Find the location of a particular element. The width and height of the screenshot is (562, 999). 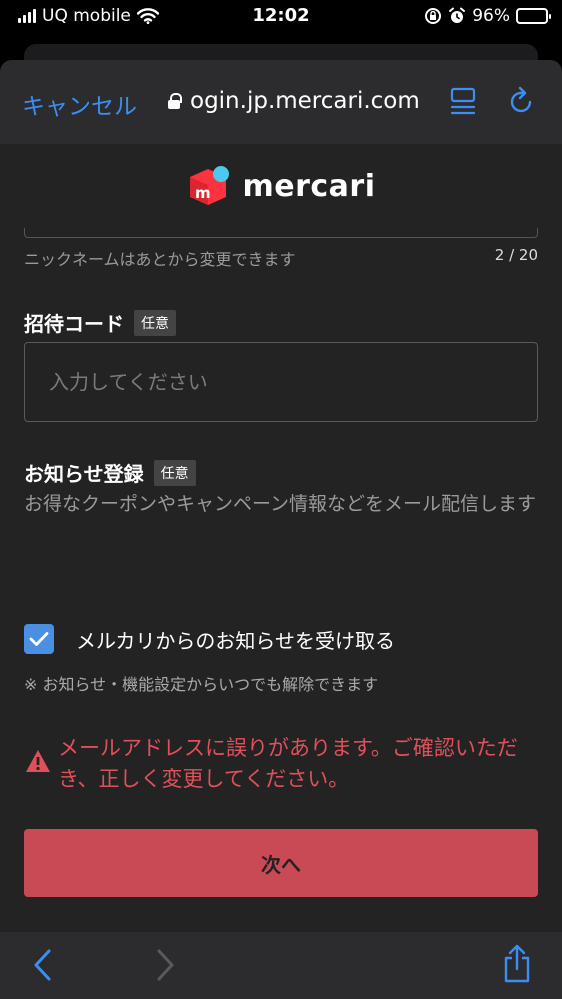

svg-text: m is located at coordinates (203, 193).